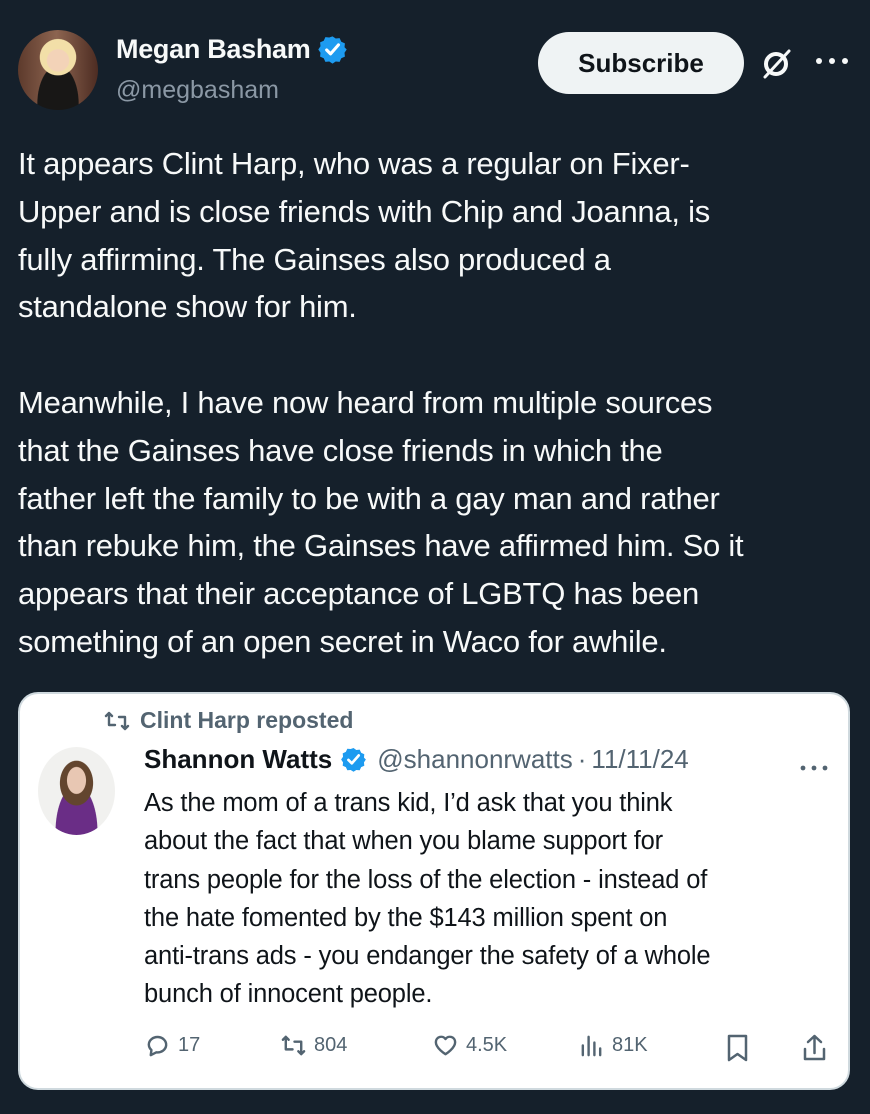 The image size is (870, 1114). What do you see at coordinates (641, 63) in the screenshot?
I see `subscribe-button: Subscribe` at bounding box center [641, 63].